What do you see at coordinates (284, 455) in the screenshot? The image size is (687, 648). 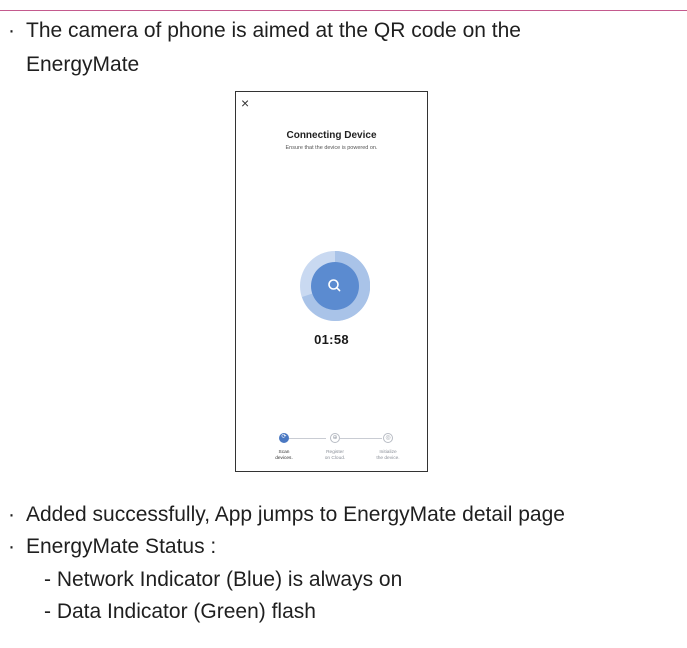 I see `step-scan-label: Scan devices.` at bounding box center [284, 455].